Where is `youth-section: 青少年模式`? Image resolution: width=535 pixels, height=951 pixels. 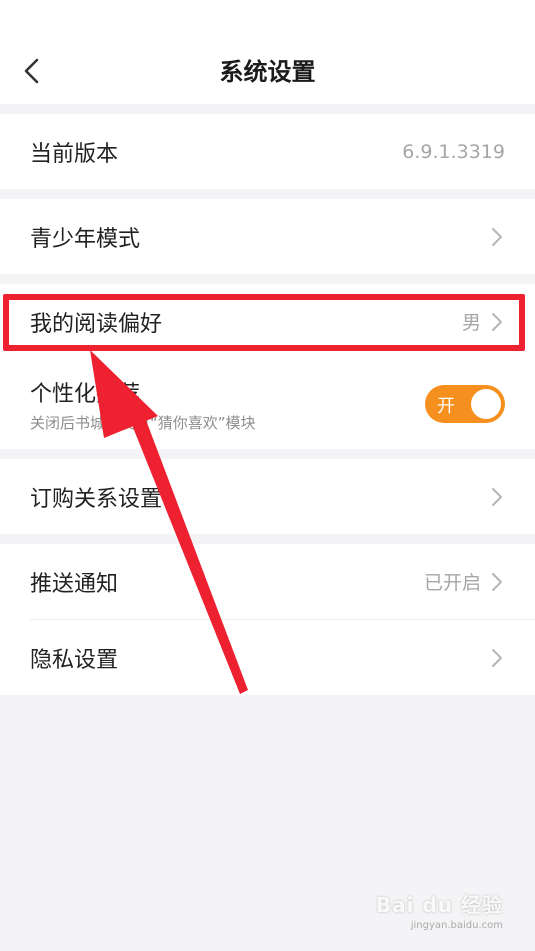 youth-section: 青少年模式 is located at coordinates (267, 236).